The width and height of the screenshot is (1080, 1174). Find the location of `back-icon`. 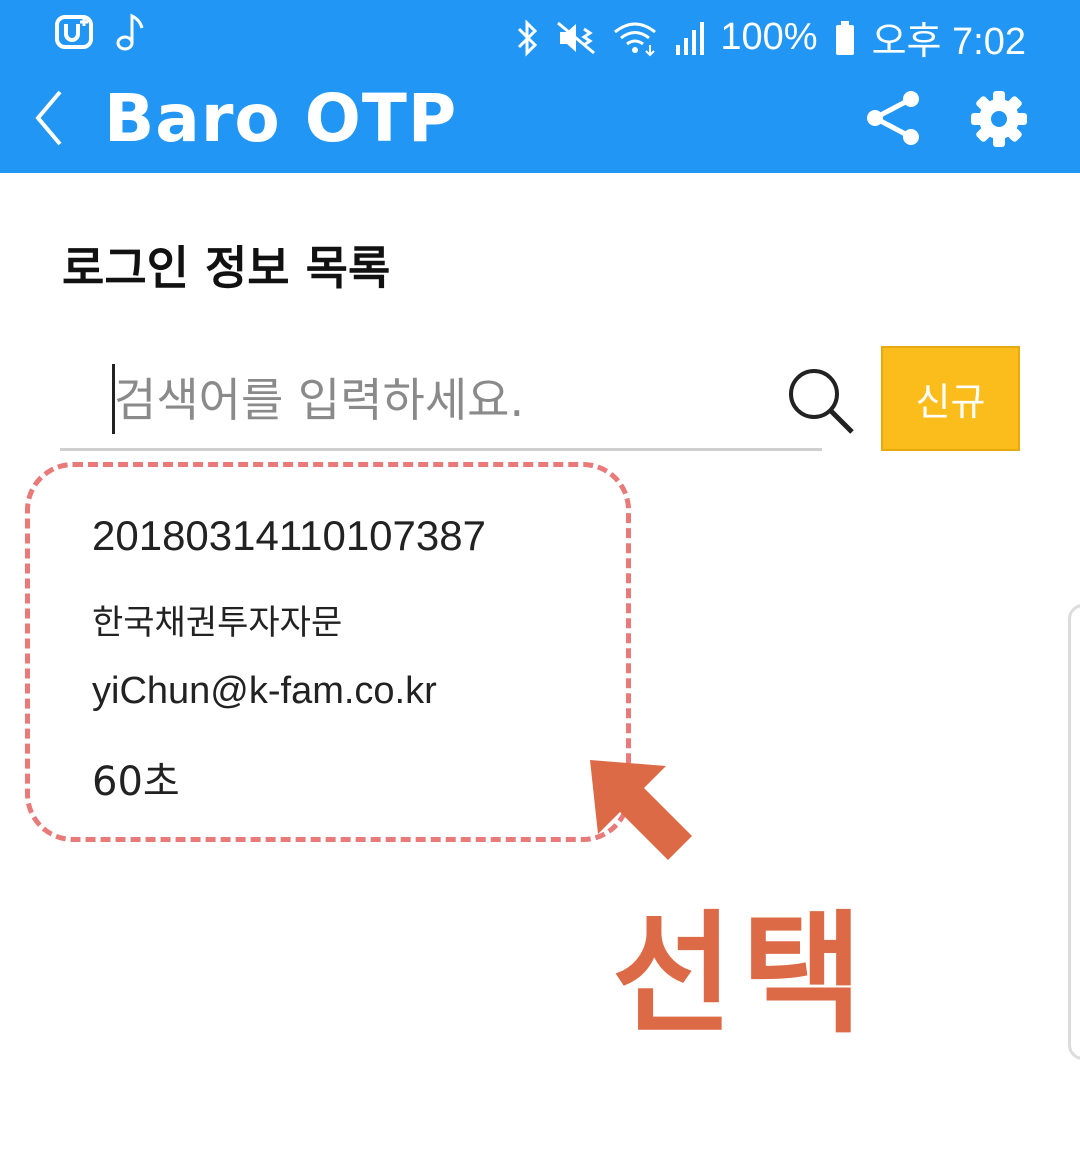

back-icon is located at coordinates (50, 118).